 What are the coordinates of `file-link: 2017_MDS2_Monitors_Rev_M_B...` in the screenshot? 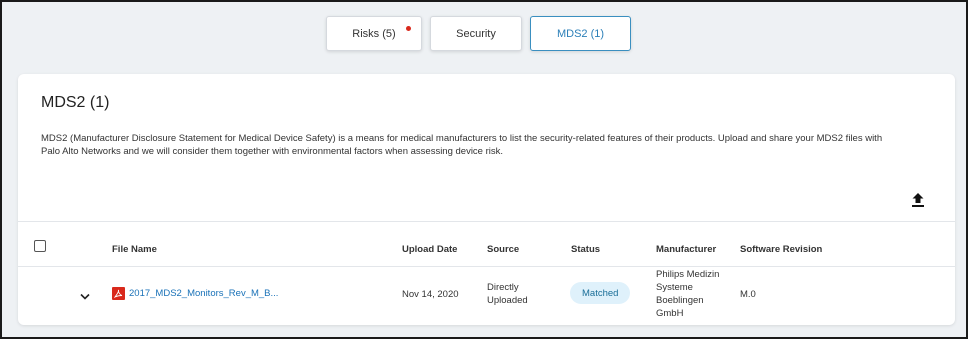 It's located at (195, 293).